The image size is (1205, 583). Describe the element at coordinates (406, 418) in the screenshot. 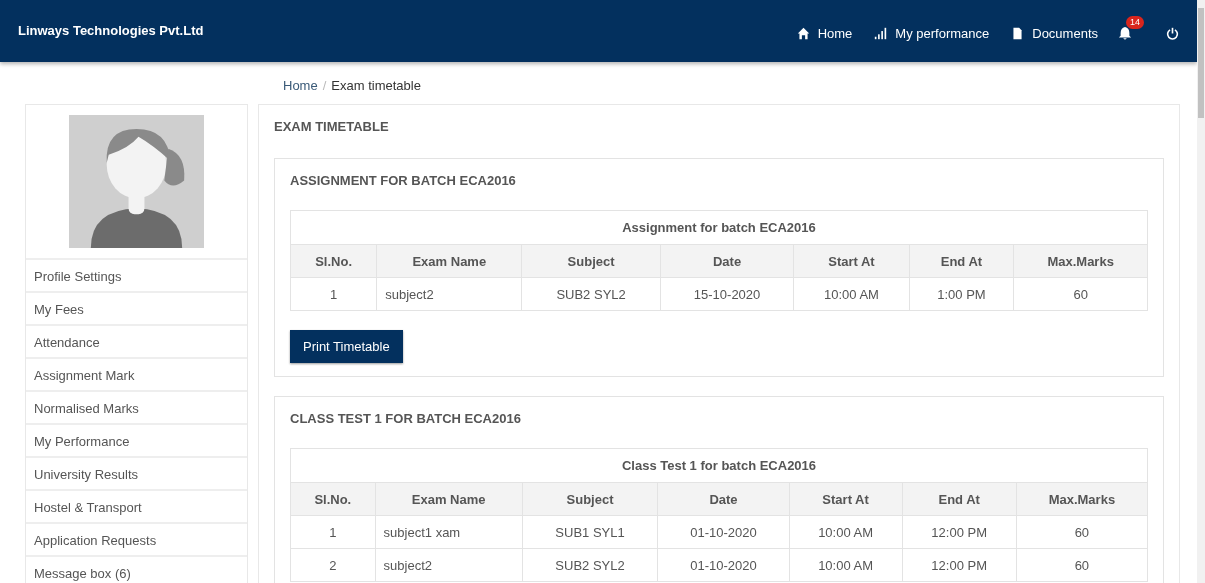

I see `section-title: CLASS TEST 1 FOR BATCH ECA2016` at that location.